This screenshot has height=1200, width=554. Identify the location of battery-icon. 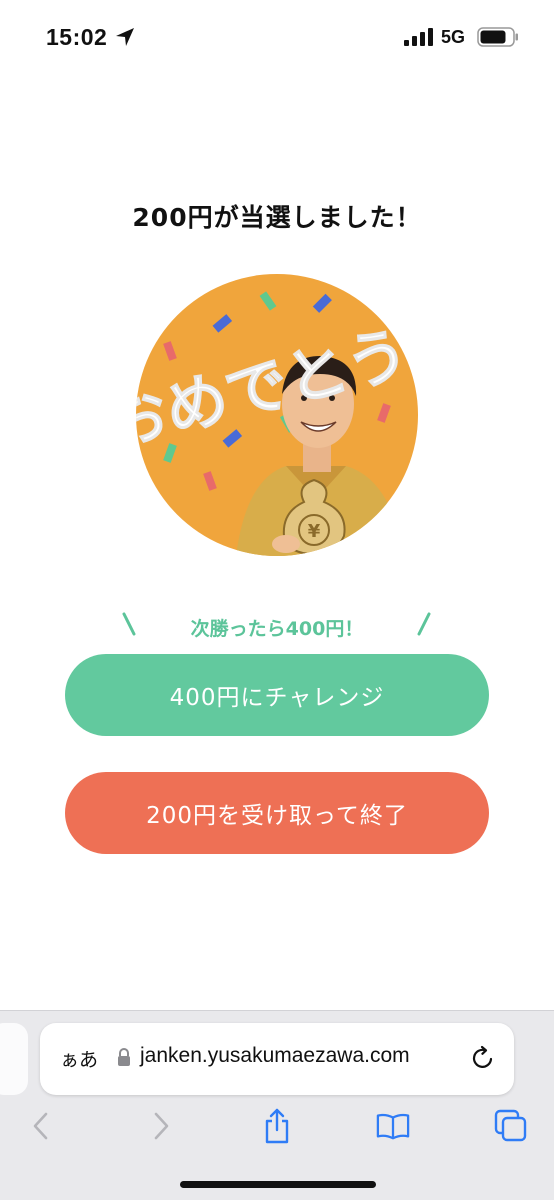
(497, 37).